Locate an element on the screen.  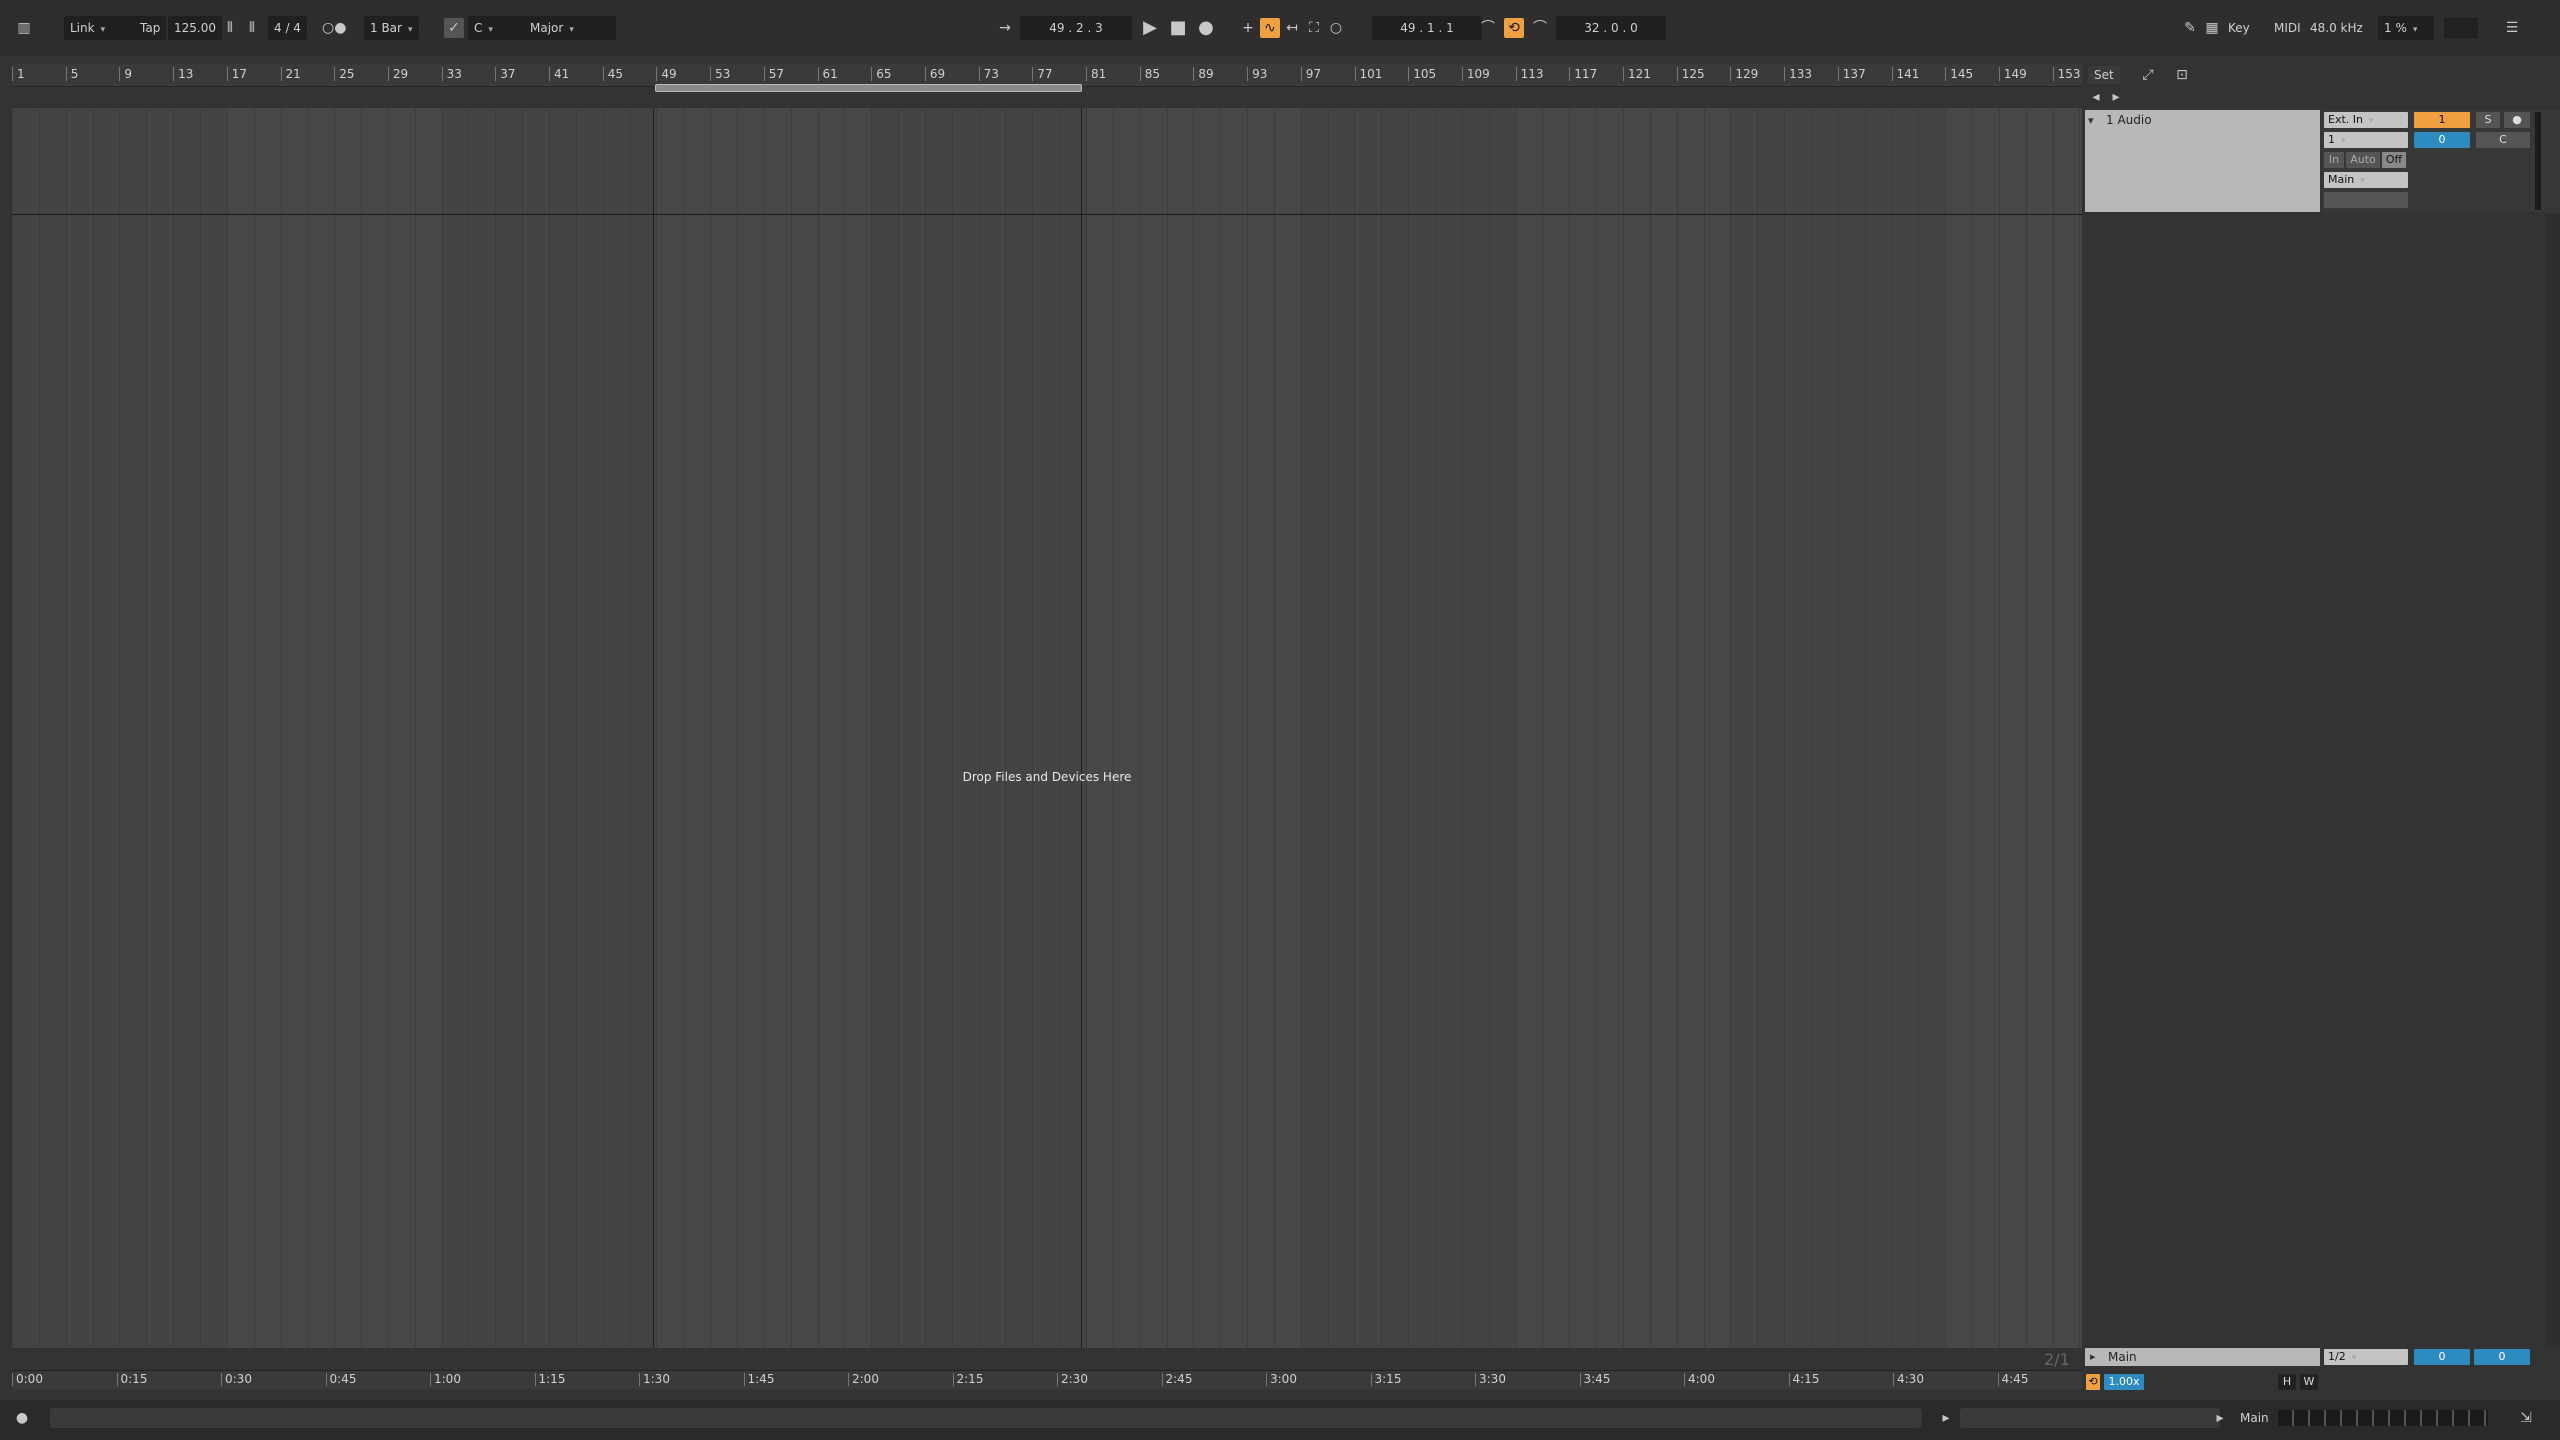
set-button: Set is located at coordinates (2104, 75).